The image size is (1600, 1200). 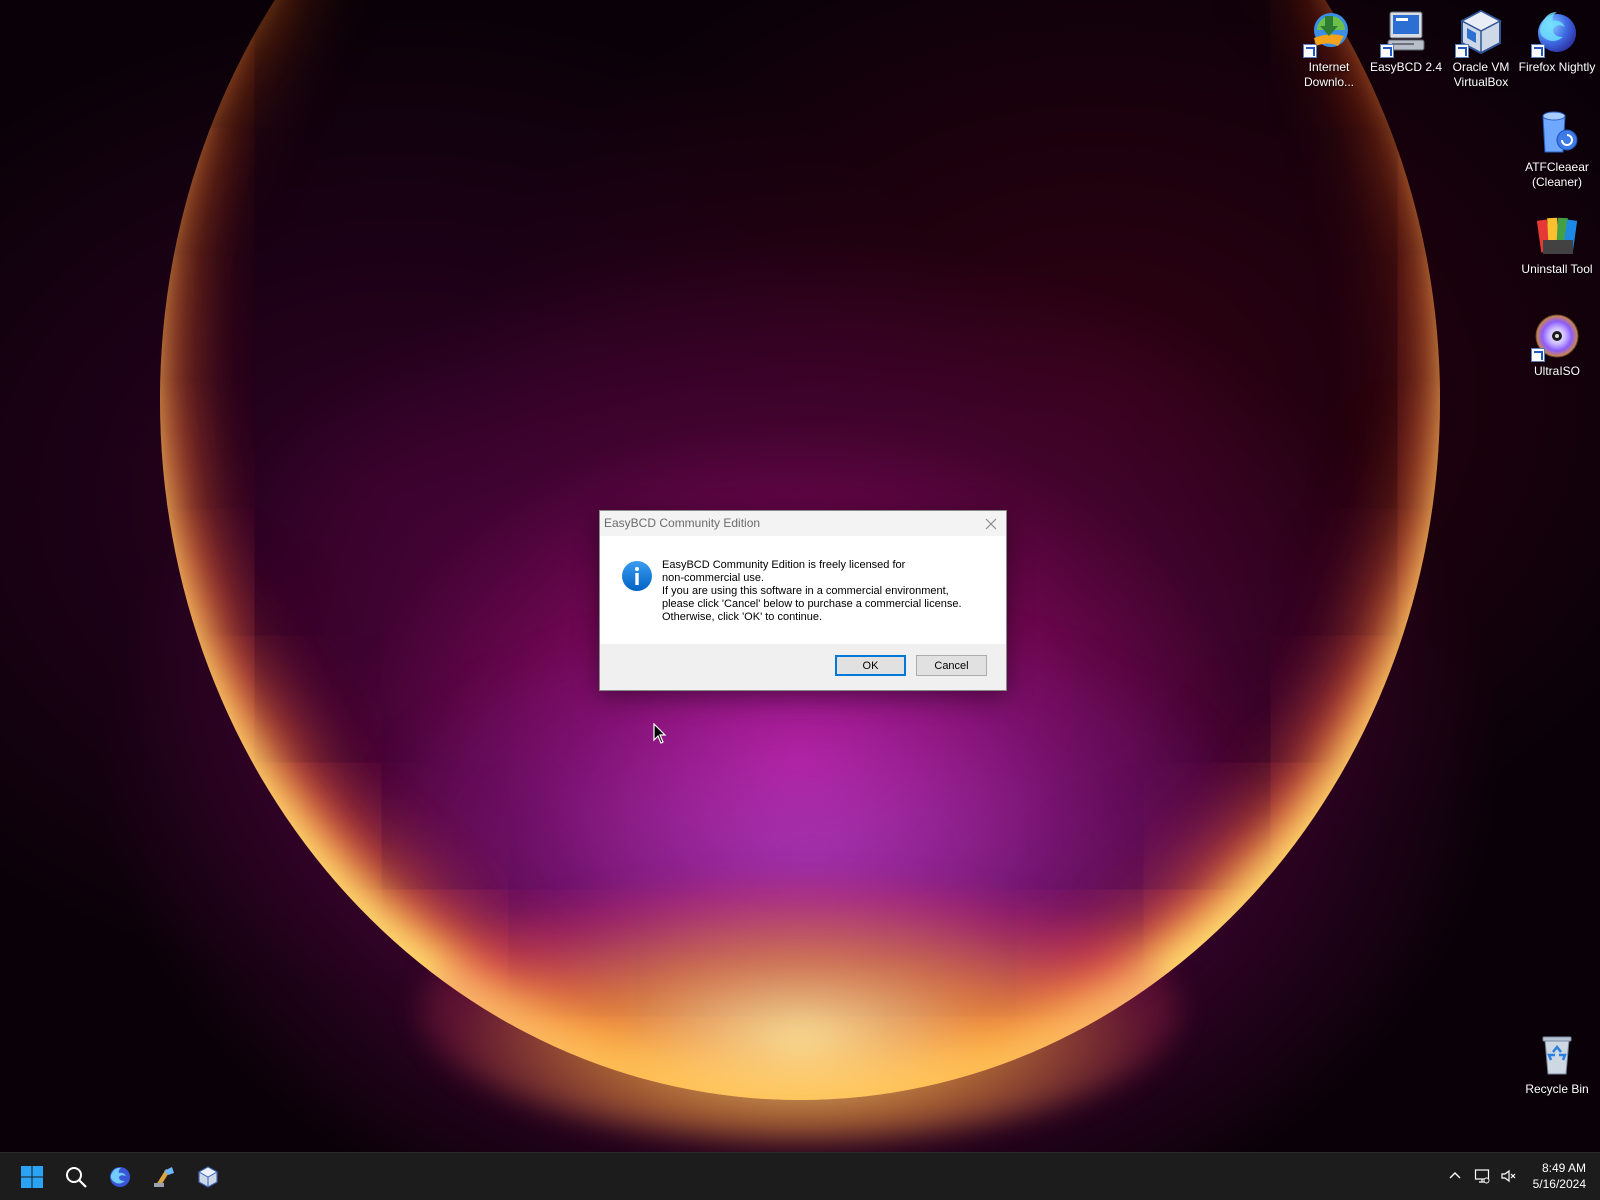 I want to click on search-icon, so click(x=76, y=1177).